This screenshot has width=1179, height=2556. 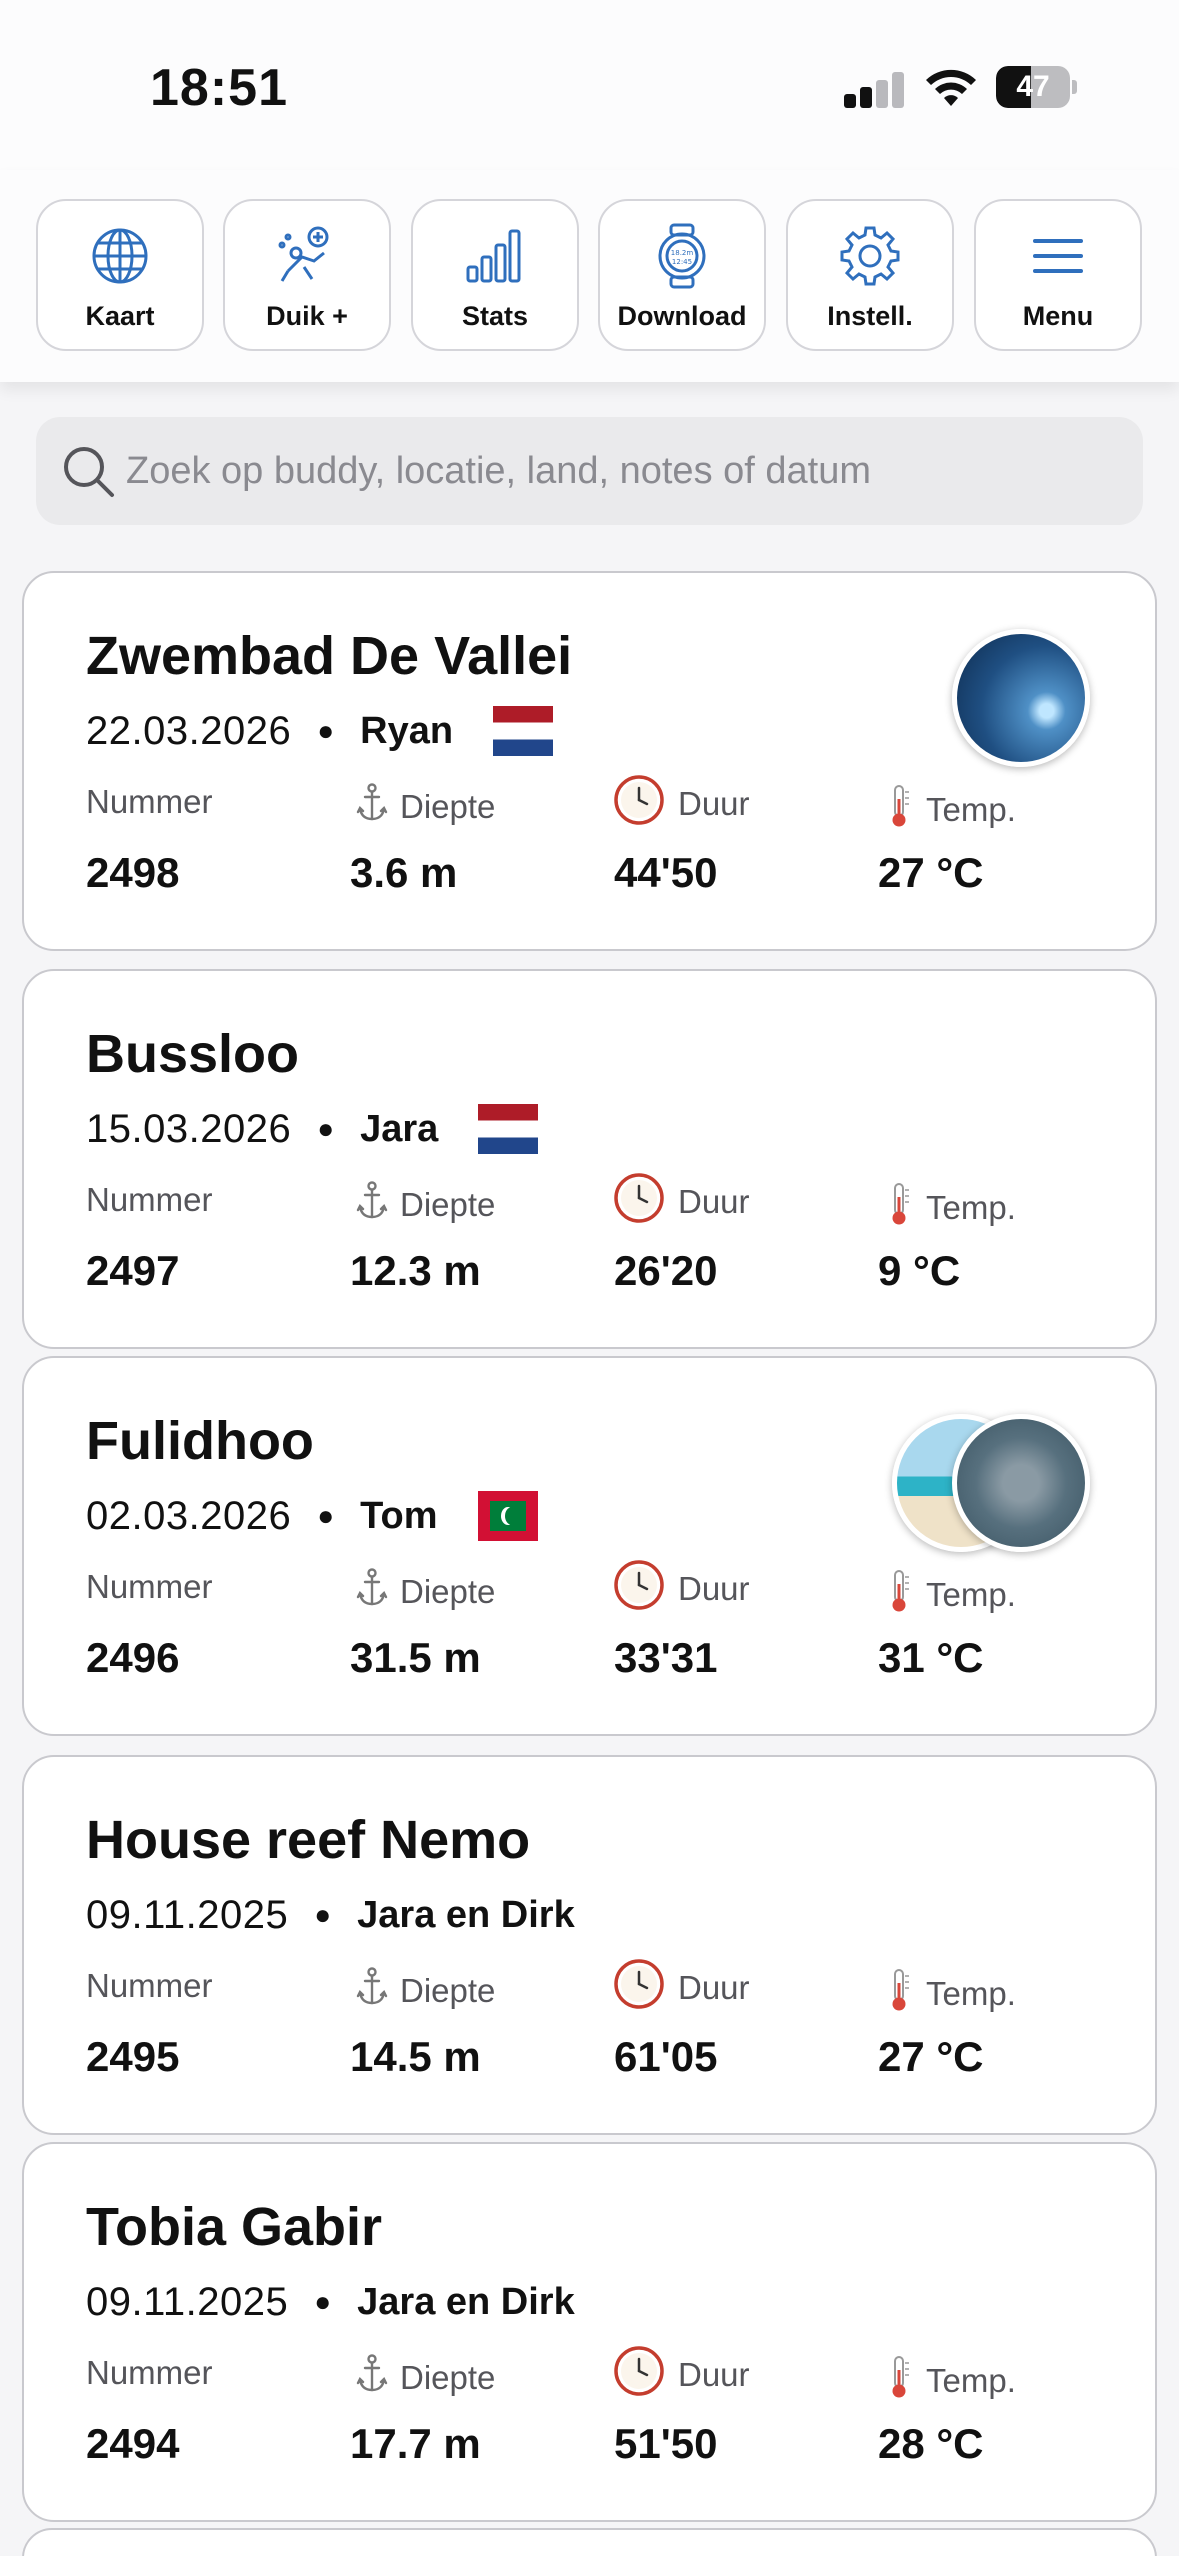 I want to click on dive-buddy: Jara en Dirk, so click(x=466, y=2301).